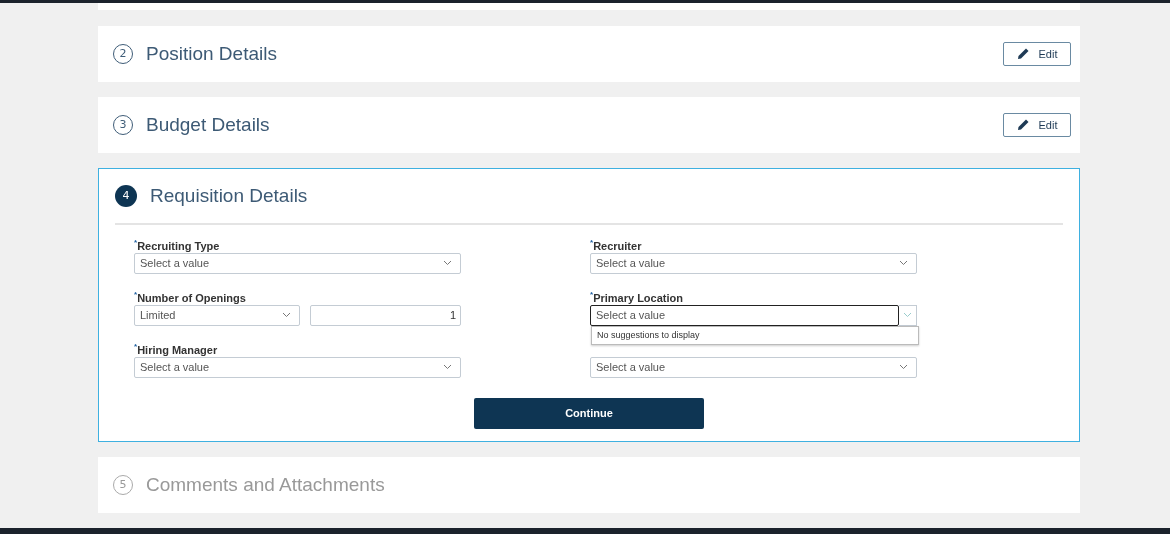 The width and height of the screenshot is (1170, 534). I want to click on dropdown-toggle, so click(908, 315).